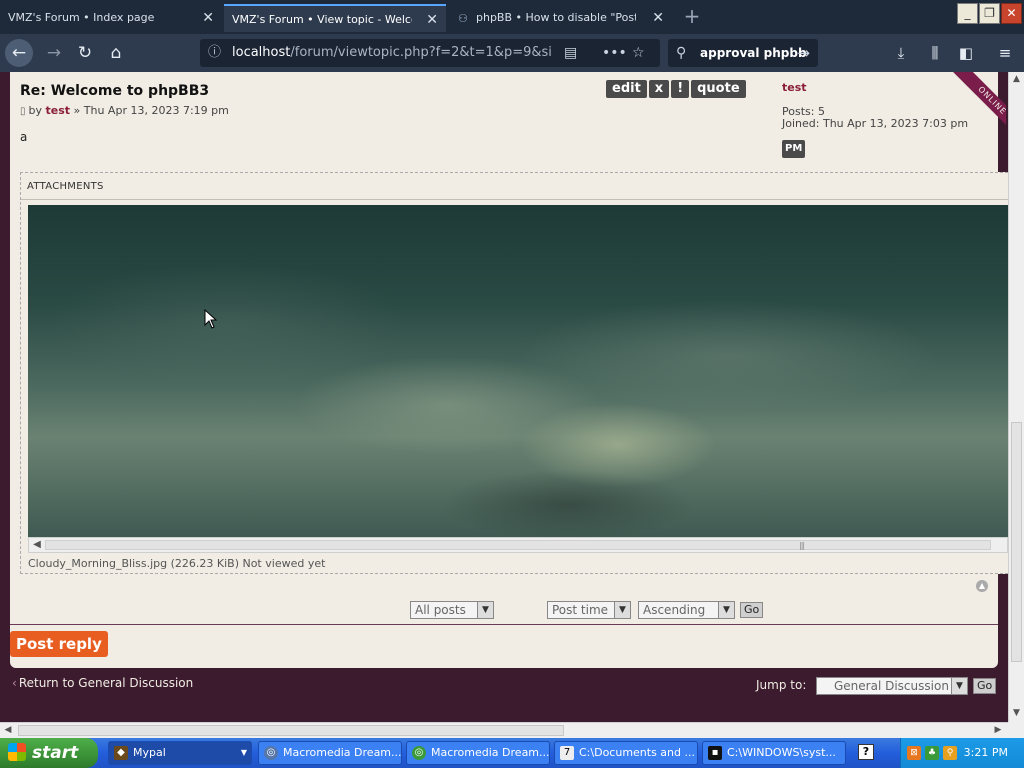 This screenshot has width=1024, height=768. Describe the element at coordinates (1016, 79) in the screenshot. I see `scroll-up-icon: ▲` at that location.